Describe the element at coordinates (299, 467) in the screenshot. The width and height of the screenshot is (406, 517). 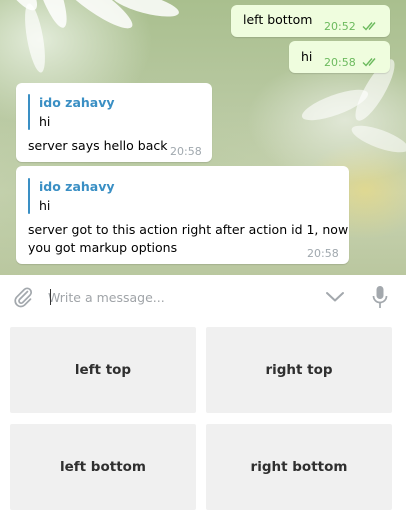
I see `keyboard-button-right-bottom: right bottom` at that location.